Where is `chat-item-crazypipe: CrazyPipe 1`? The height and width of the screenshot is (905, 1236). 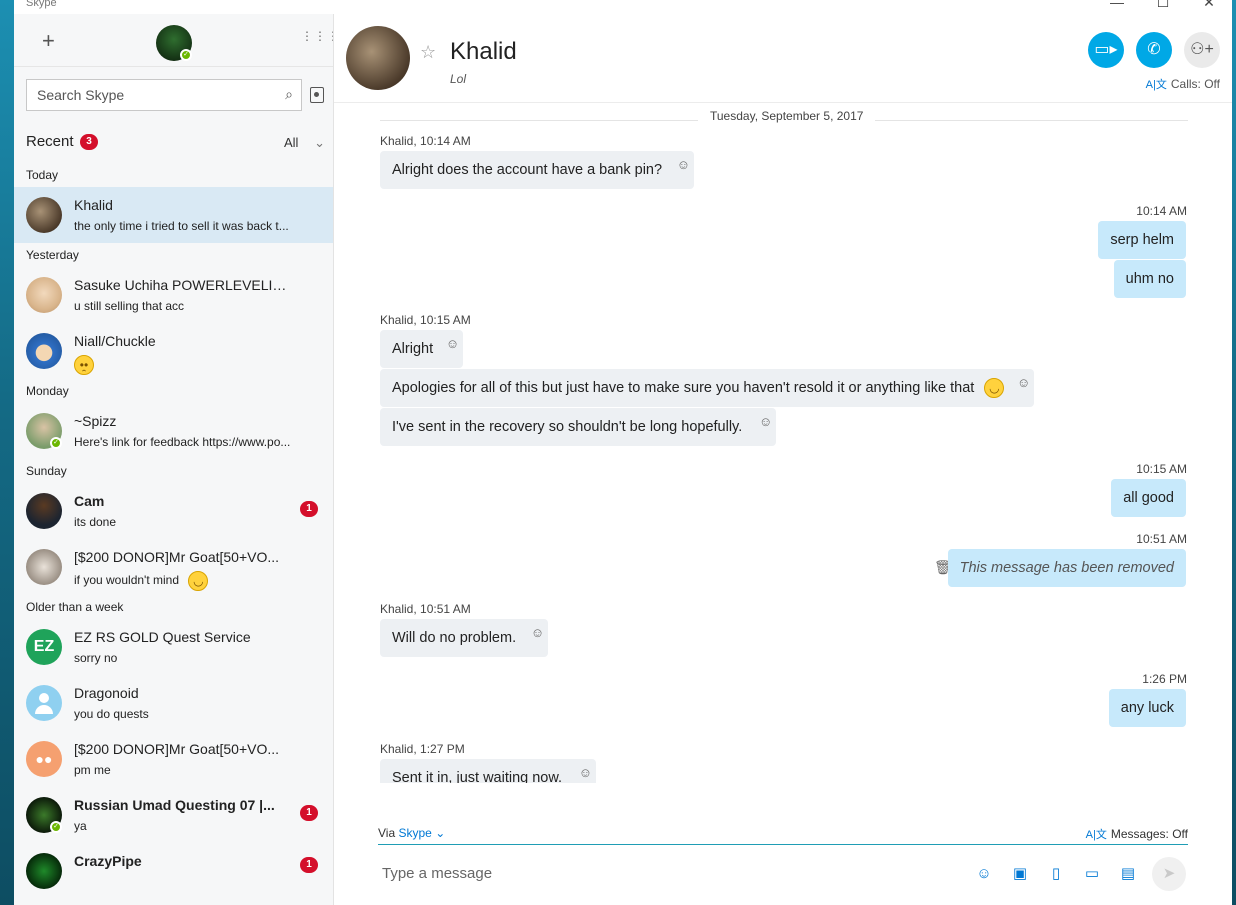 chat-item-crazypipe: CrazyPipe 1 is located at coordinates (173, 871).